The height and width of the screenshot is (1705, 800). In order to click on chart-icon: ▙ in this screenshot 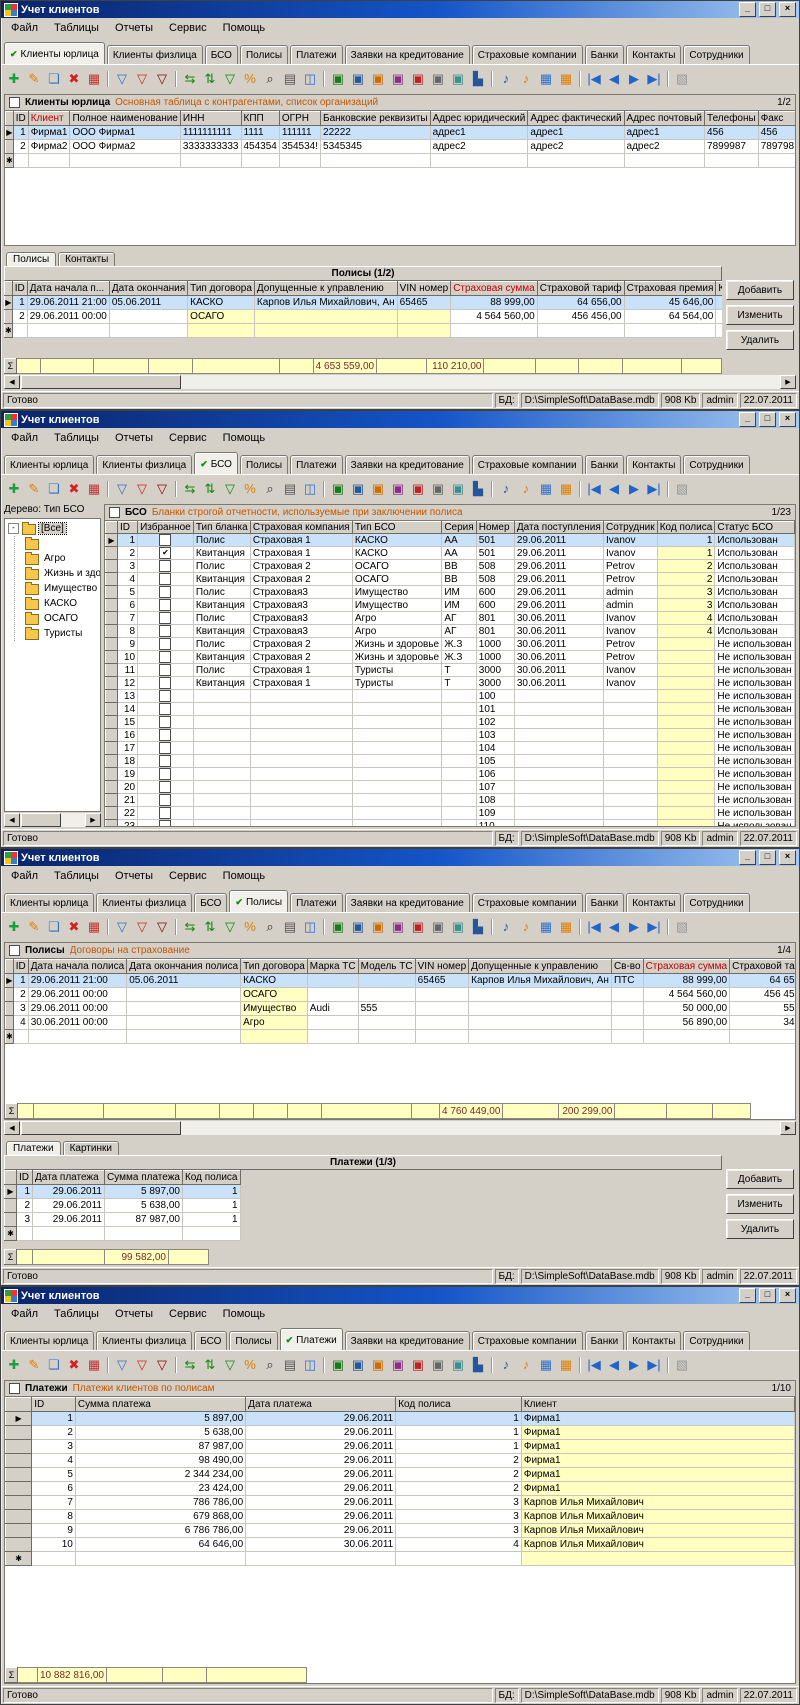, I will do `click(478, 926)`.